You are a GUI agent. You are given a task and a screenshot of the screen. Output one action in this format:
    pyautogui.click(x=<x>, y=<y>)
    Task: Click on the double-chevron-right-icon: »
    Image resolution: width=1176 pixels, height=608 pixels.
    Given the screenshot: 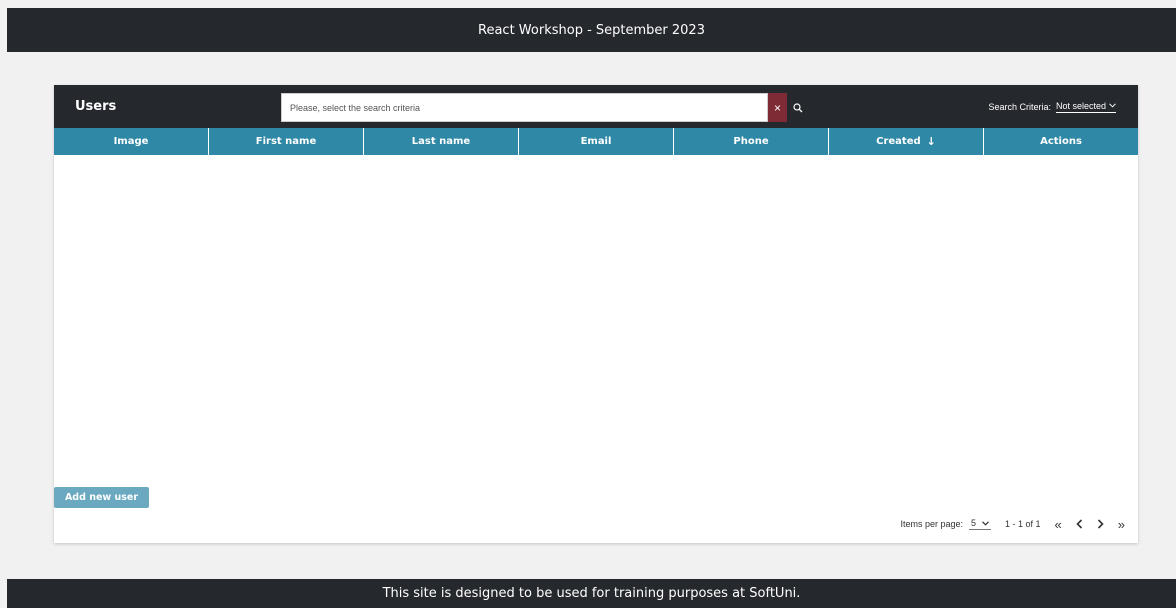 What is the action you would take?
    pyautogui.click(x=1121, y=524)
    